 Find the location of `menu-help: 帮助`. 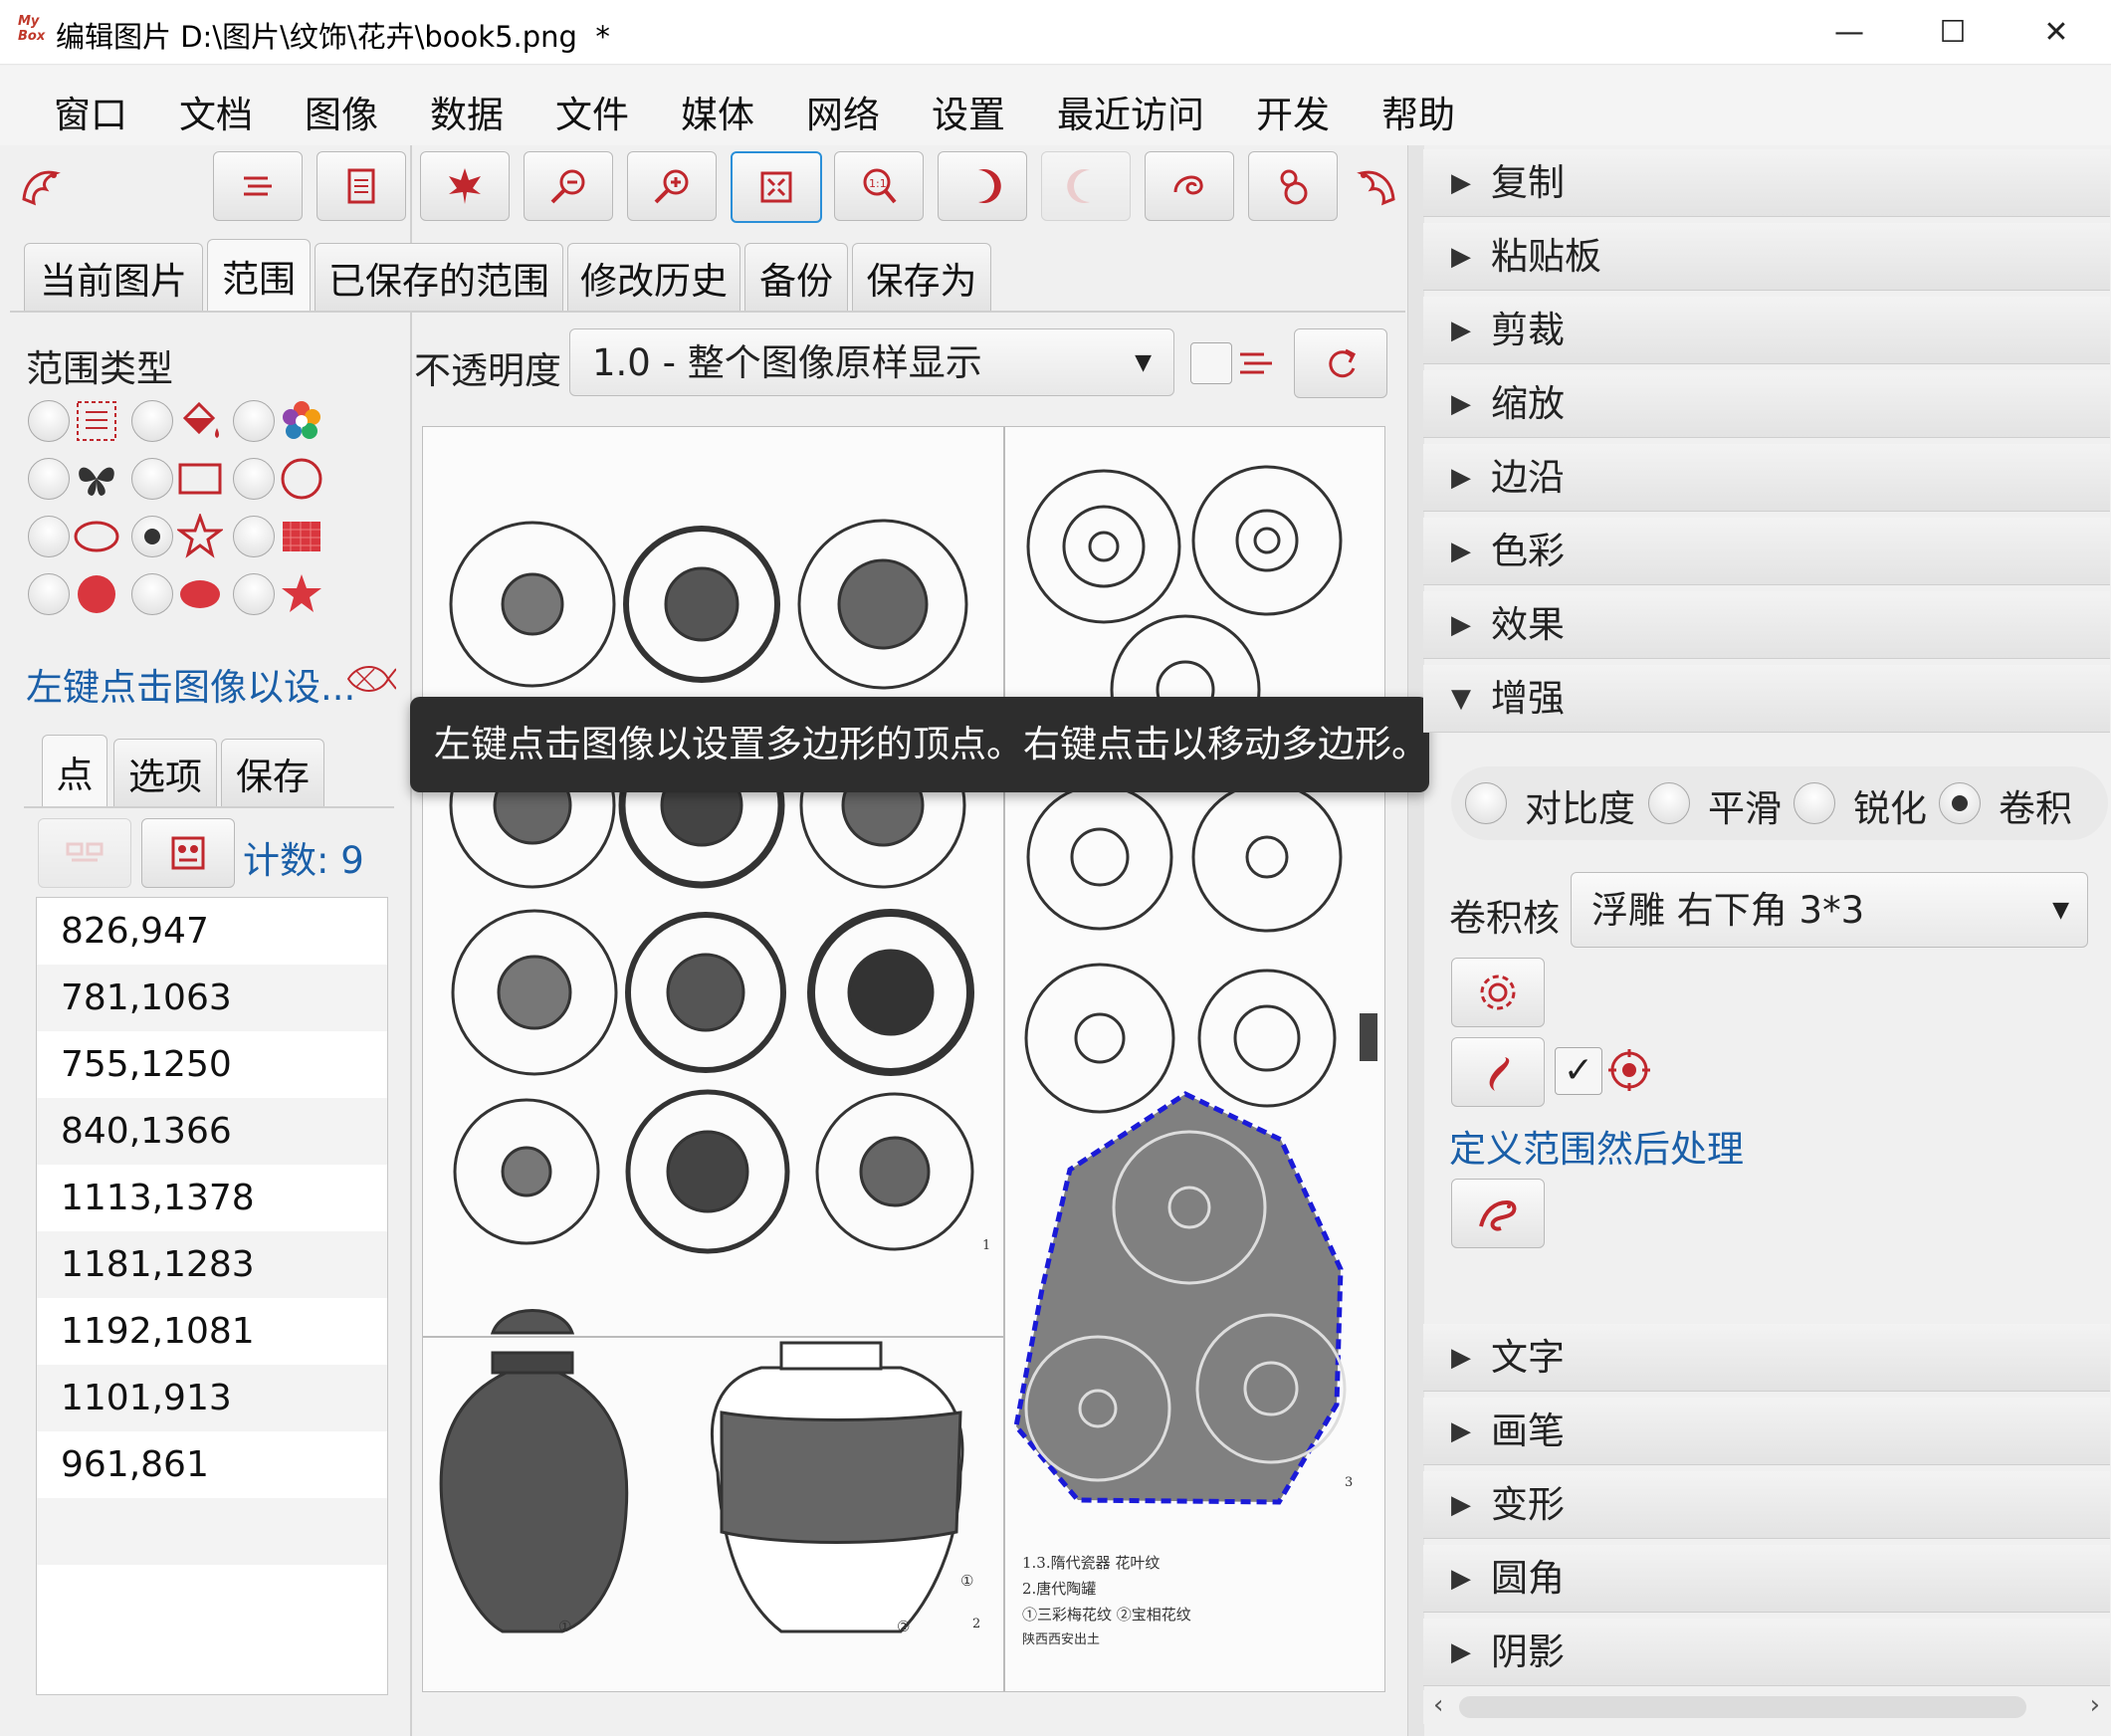

menu-help: 帮助 is located at coordinates (1418, 112).